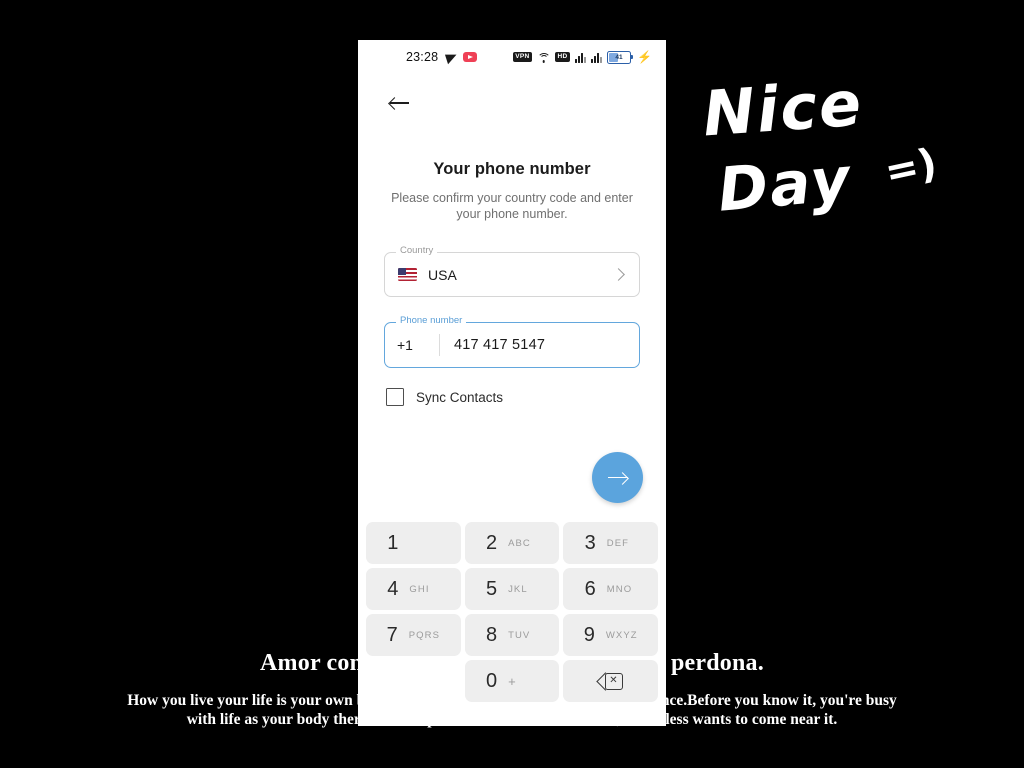  I want to click on keypad-key-5: 5 JKL, so click(512, 589).